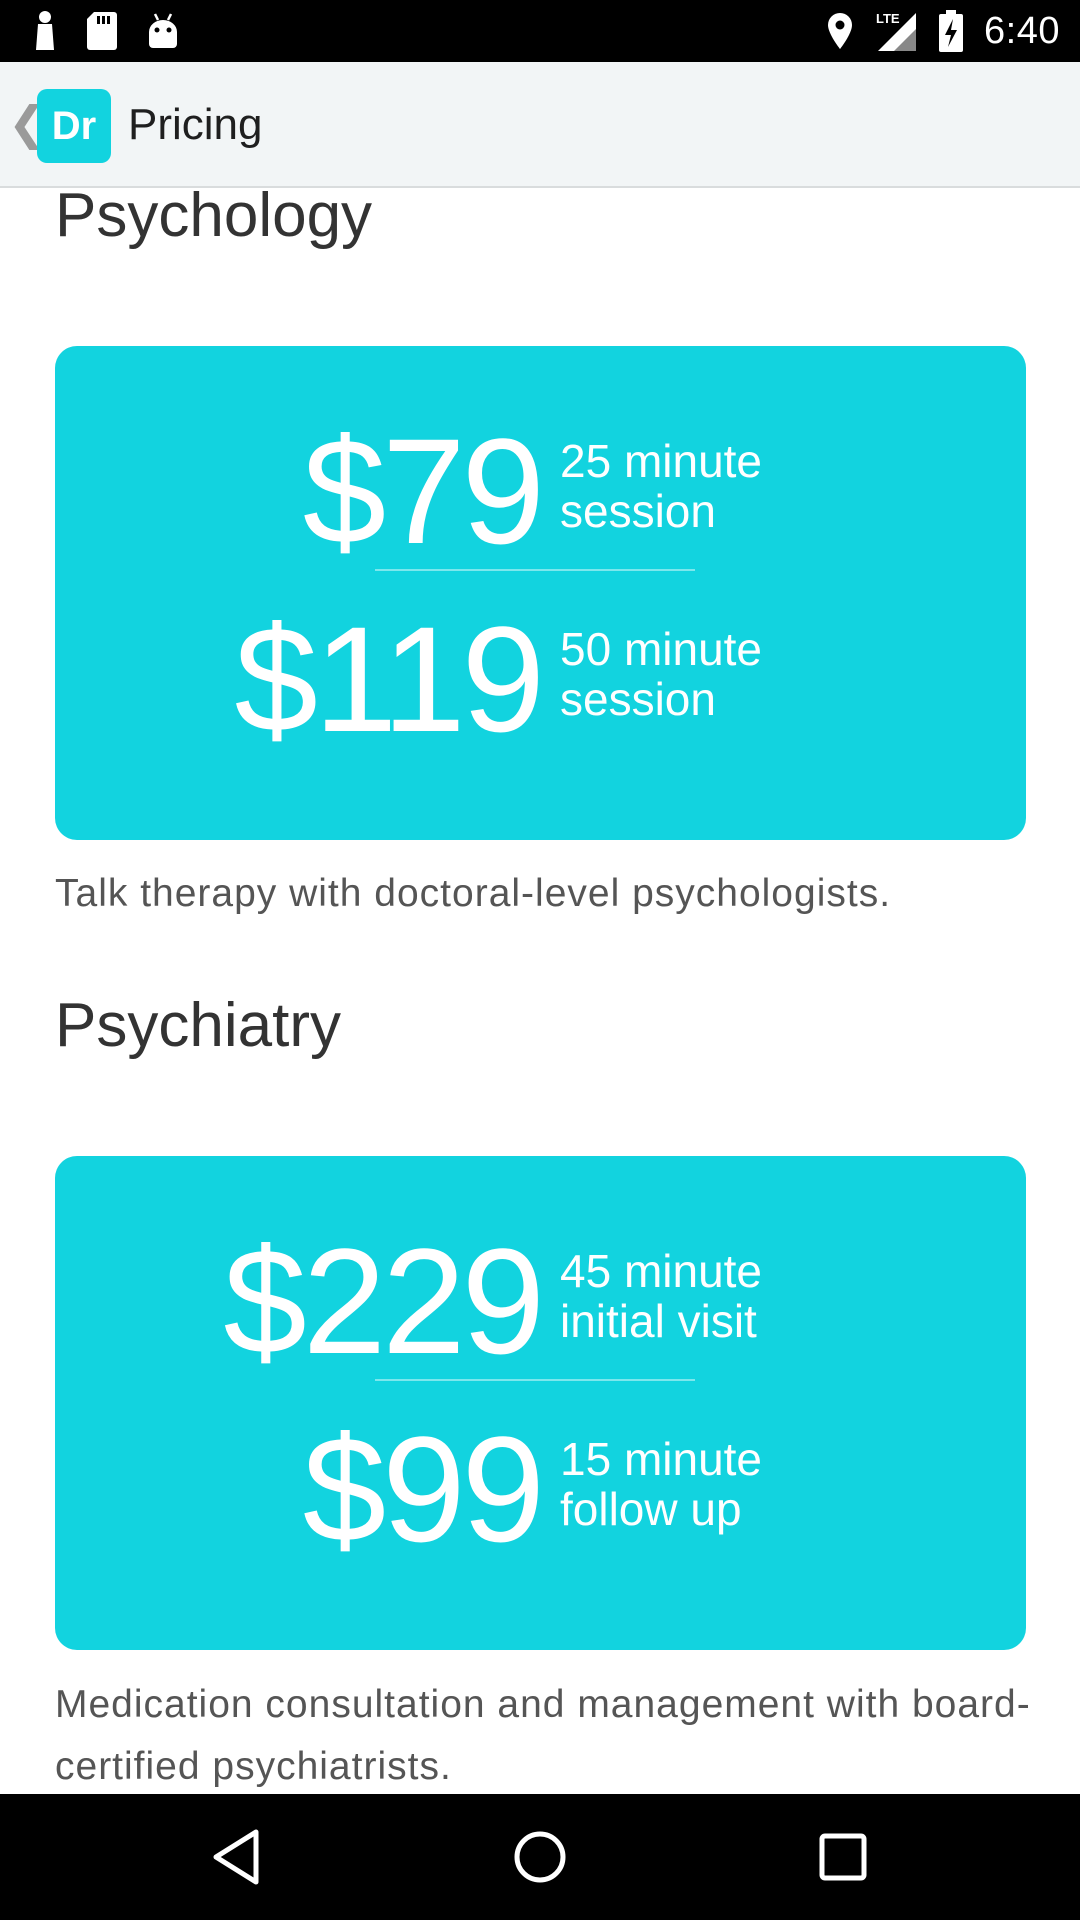  I want to click on status-time: 6:40, so click(1022, 30).